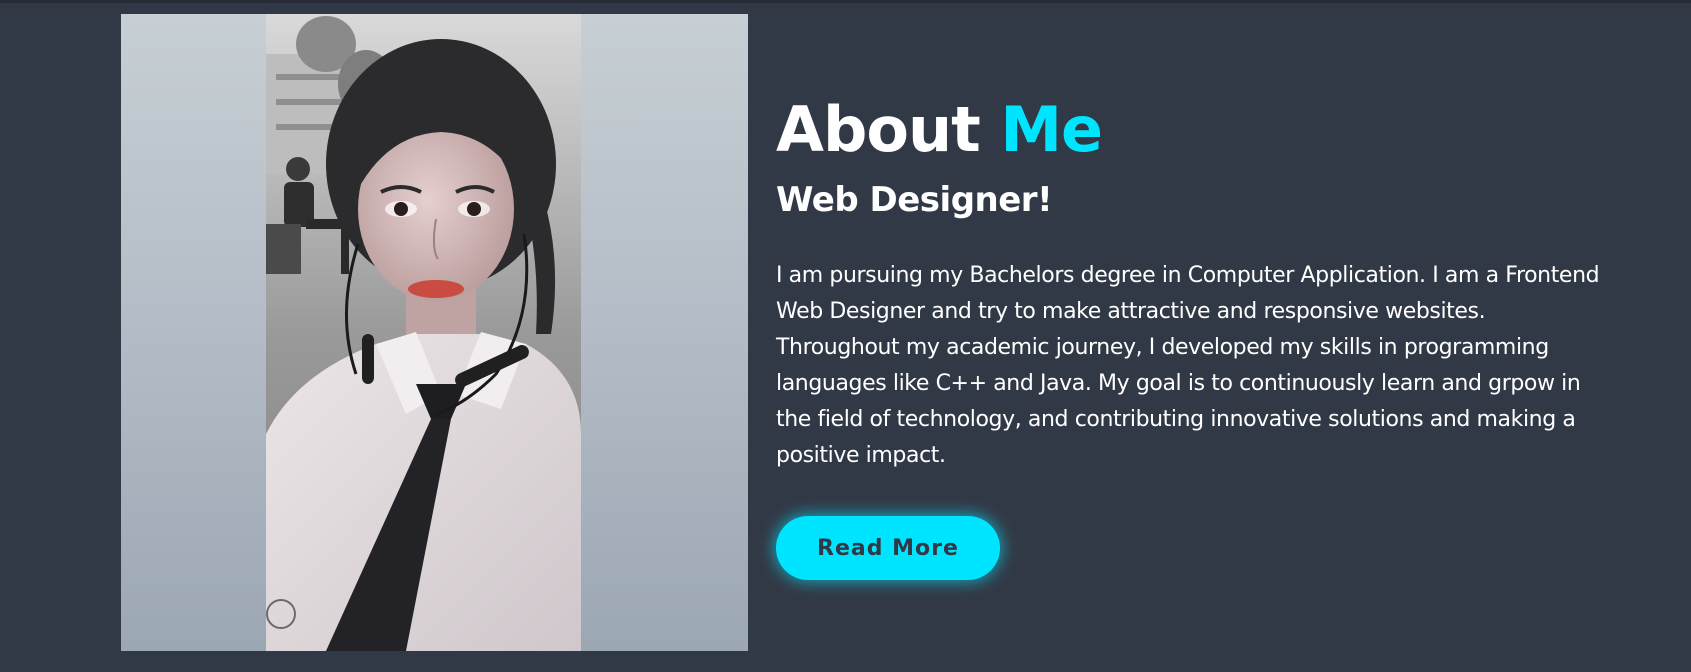  I want to click on page-title-accent: Me, so click(1051, 129).